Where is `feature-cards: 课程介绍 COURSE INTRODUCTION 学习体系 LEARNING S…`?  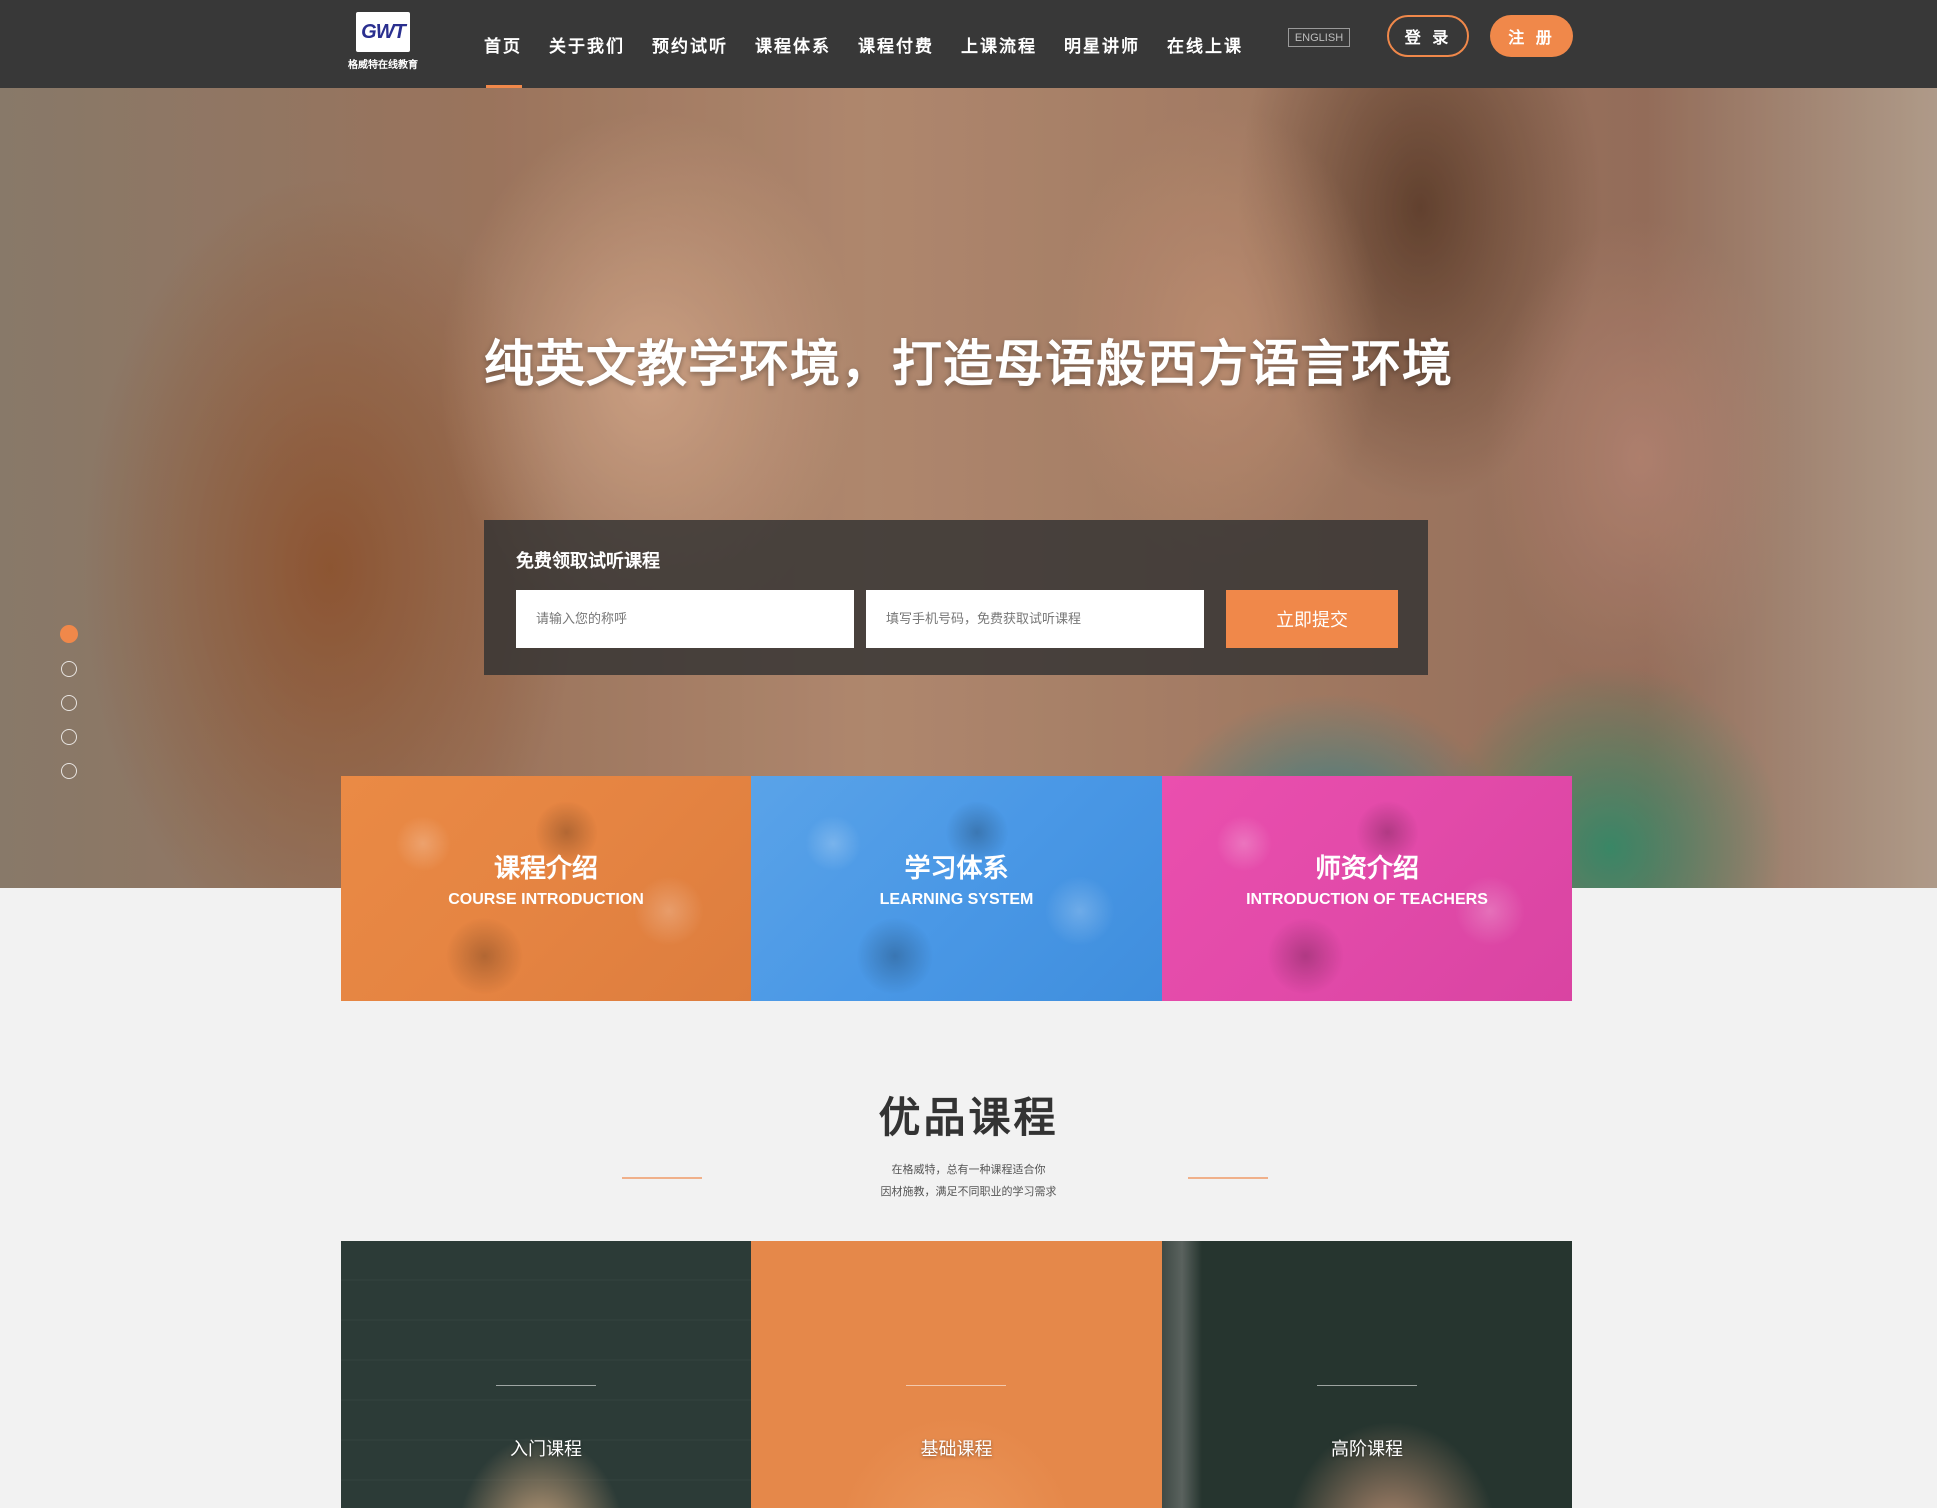
feature-cards: 课程介绍 COURSE INTRODUCTION 学习体系 LEARNING S… is located at coordinates (956, 888).